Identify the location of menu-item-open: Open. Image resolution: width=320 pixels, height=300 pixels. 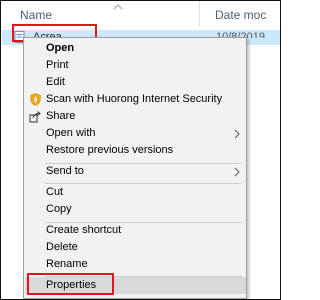
(135, 48).